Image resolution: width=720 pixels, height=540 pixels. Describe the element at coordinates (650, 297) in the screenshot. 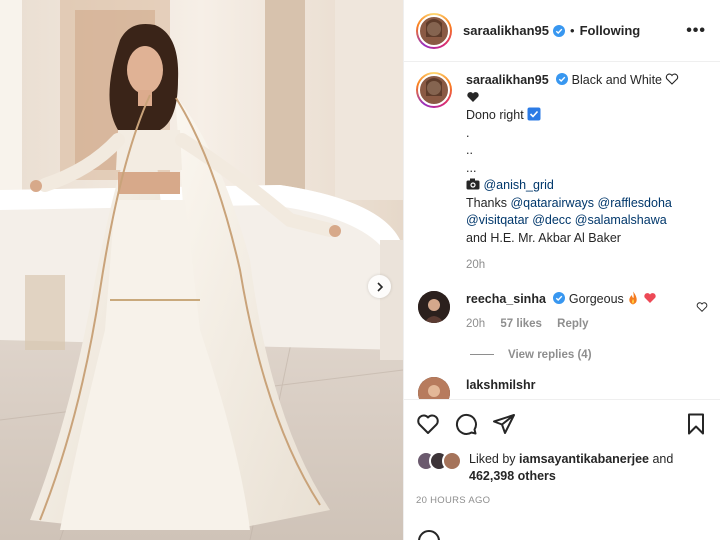

I see `red-heart-icon` at that location.